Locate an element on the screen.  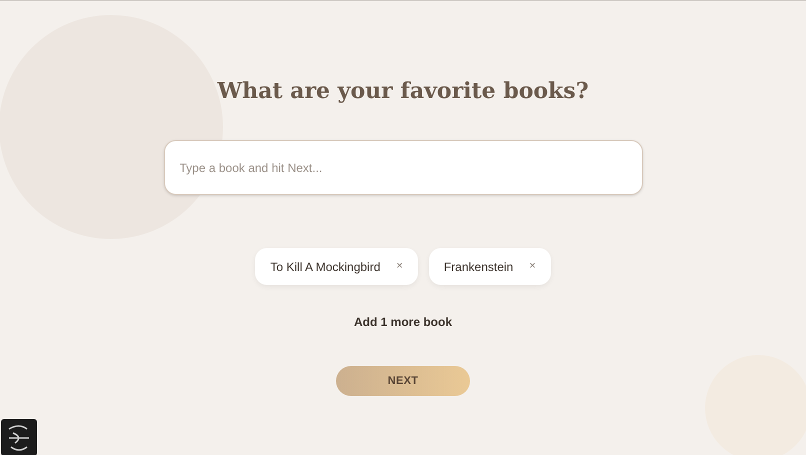
hint-text: Add 1 more book is located at coordinates (403, 322).